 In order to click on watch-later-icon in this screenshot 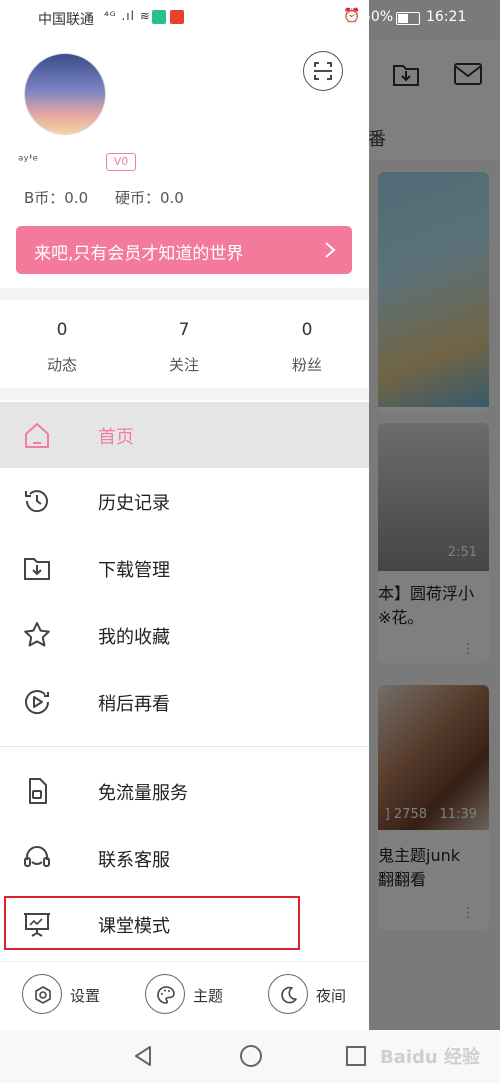, I will do `click(37, 702)`.